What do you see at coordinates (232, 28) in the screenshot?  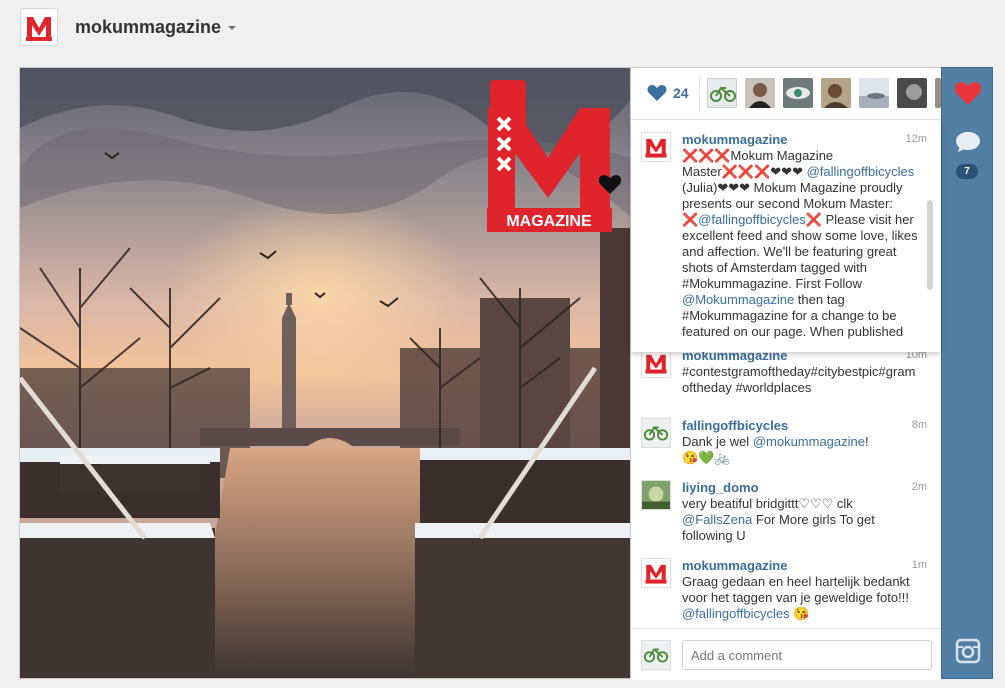 I see `chevron-down-icon` at bounding box center [232, 28].